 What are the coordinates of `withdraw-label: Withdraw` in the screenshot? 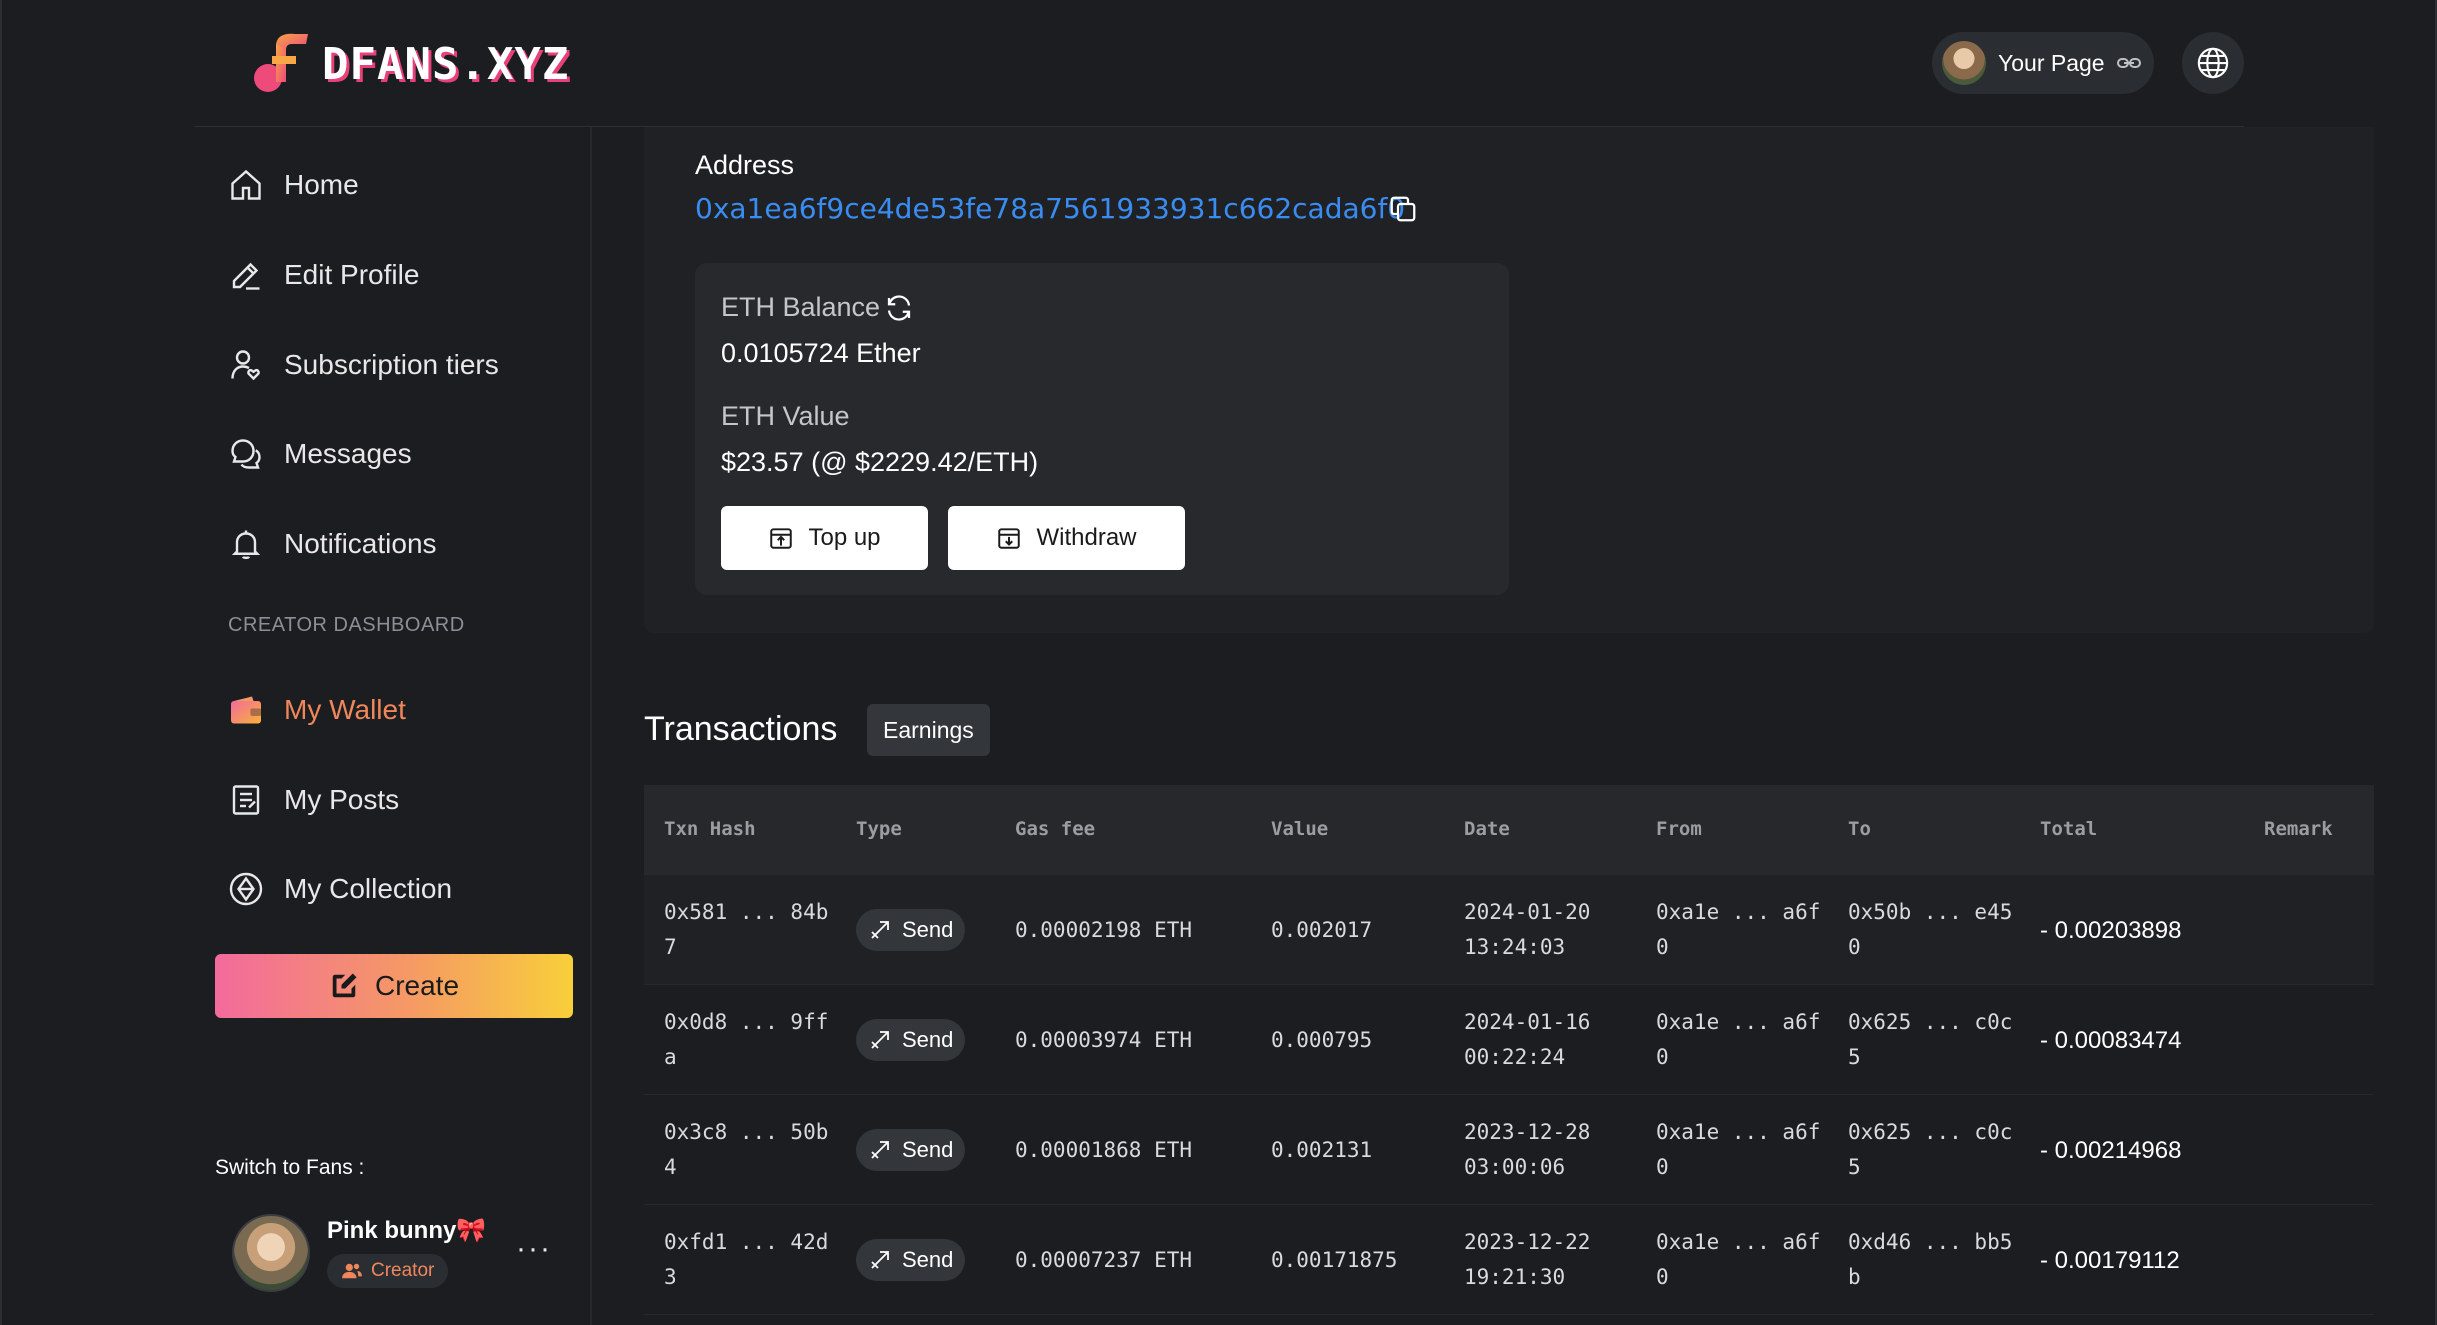 It's located at (1086, 537).